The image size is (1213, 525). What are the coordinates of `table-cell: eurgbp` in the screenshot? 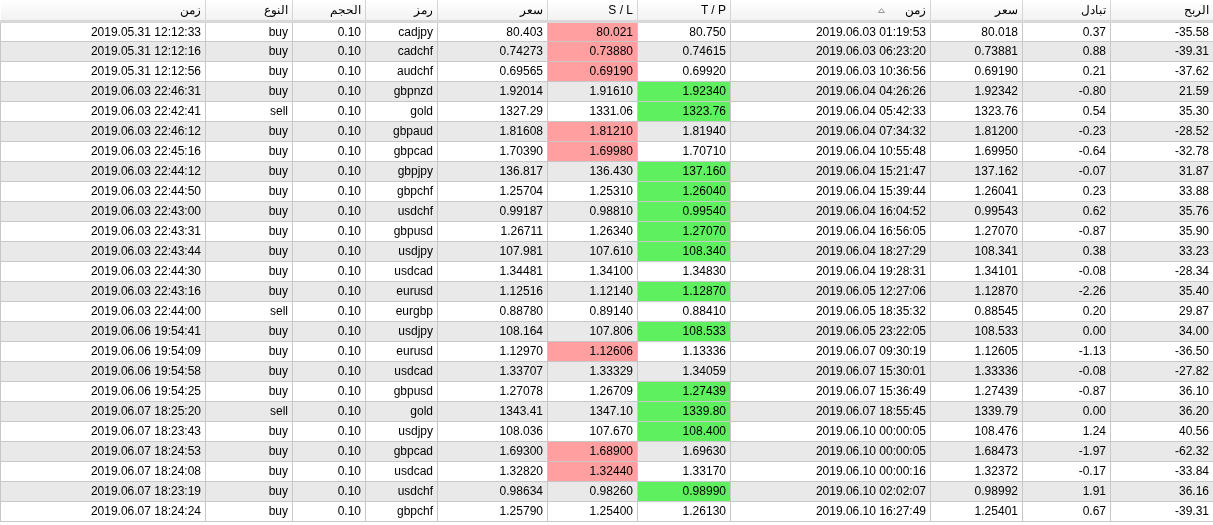 It's located at (401, 311).